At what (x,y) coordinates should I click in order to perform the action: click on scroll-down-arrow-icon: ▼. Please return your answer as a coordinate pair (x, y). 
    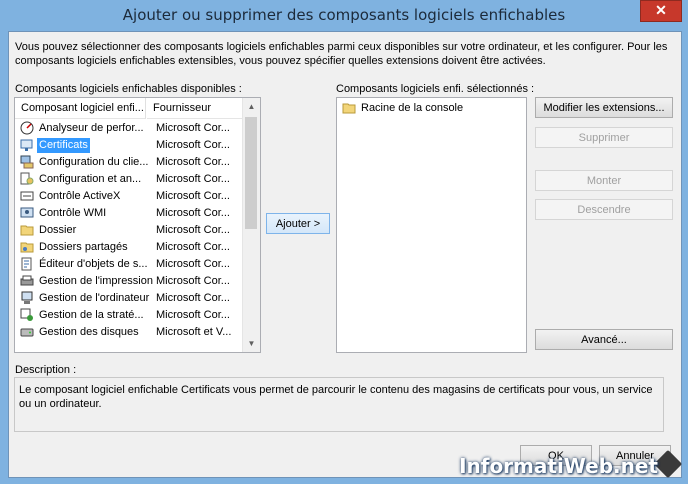
    Looking at the image, I should click on (251, 343).